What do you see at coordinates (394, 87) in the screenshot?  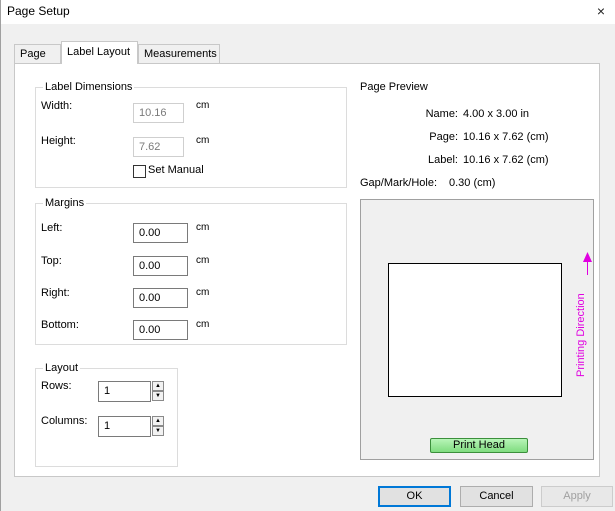 I see `page-preview-title: Page Preview` at bounding box center [394, 87].